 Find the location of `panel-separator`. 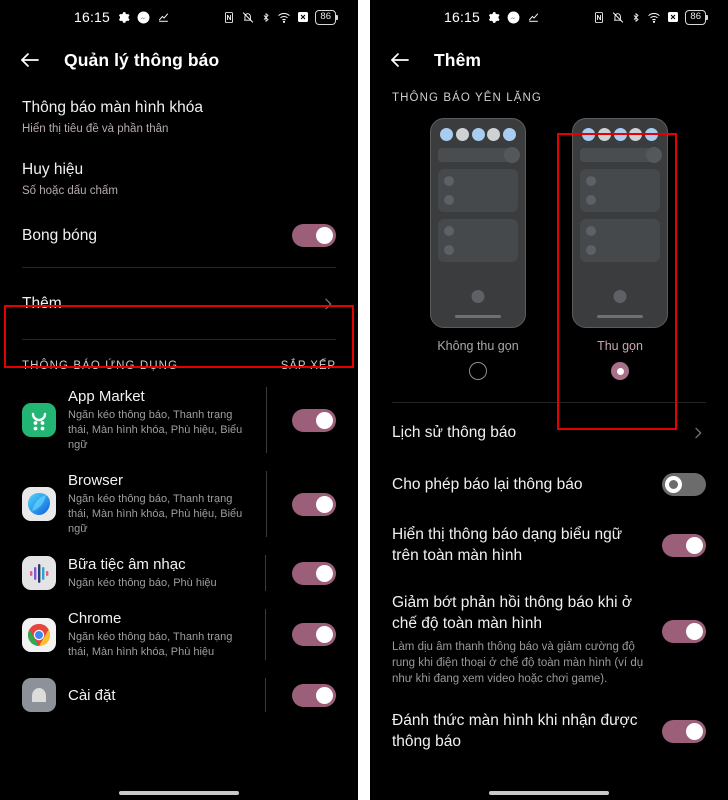

panel-separator is located at coordinates (364, 400).